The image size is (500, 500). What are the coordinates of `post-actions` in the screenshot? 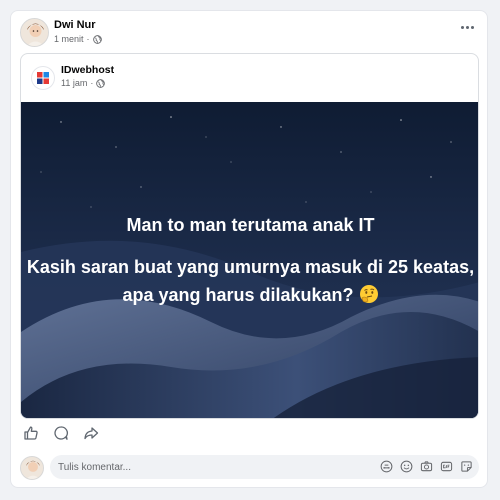 It's located at (61, 433).